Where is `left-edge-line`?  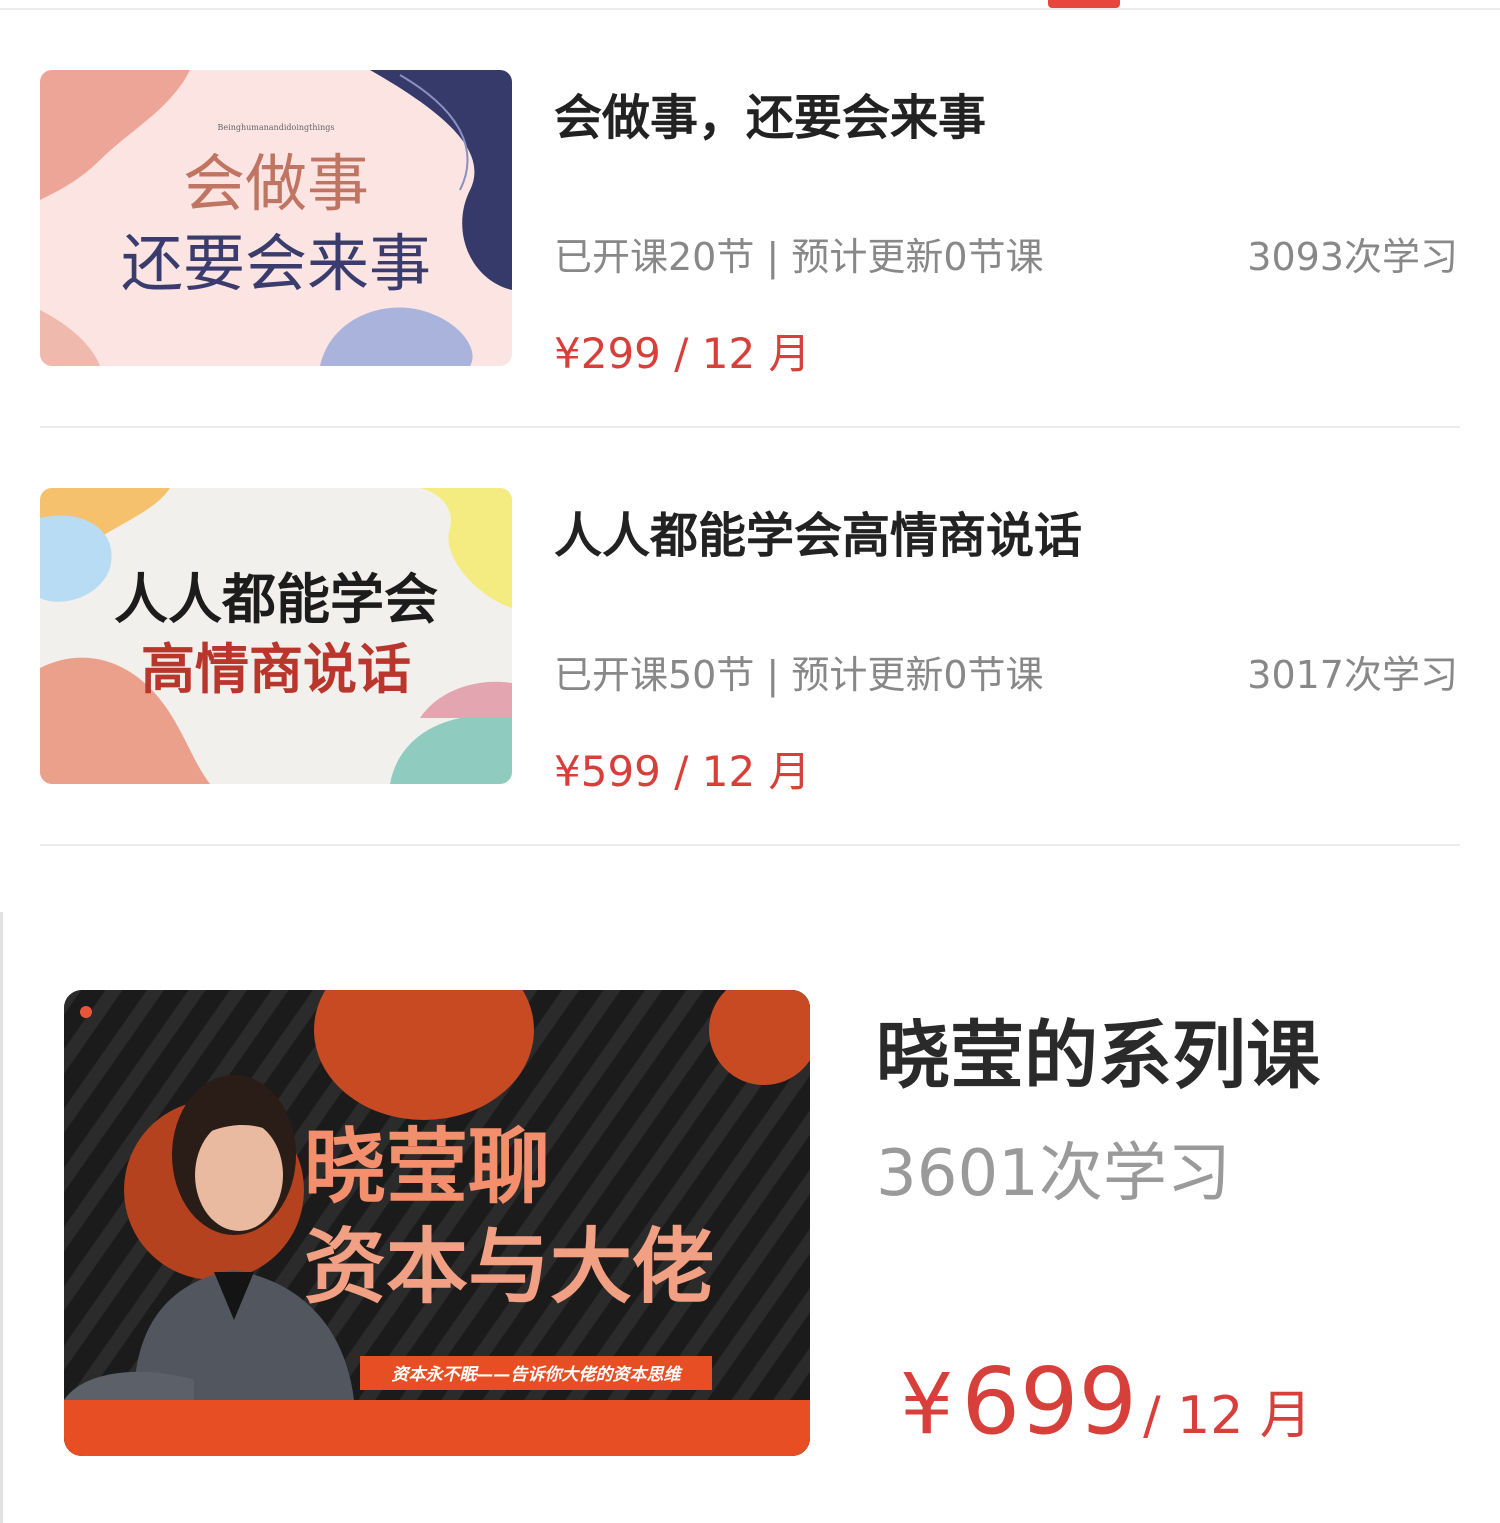
left-edge-line is located at coordinates (1, 1217).